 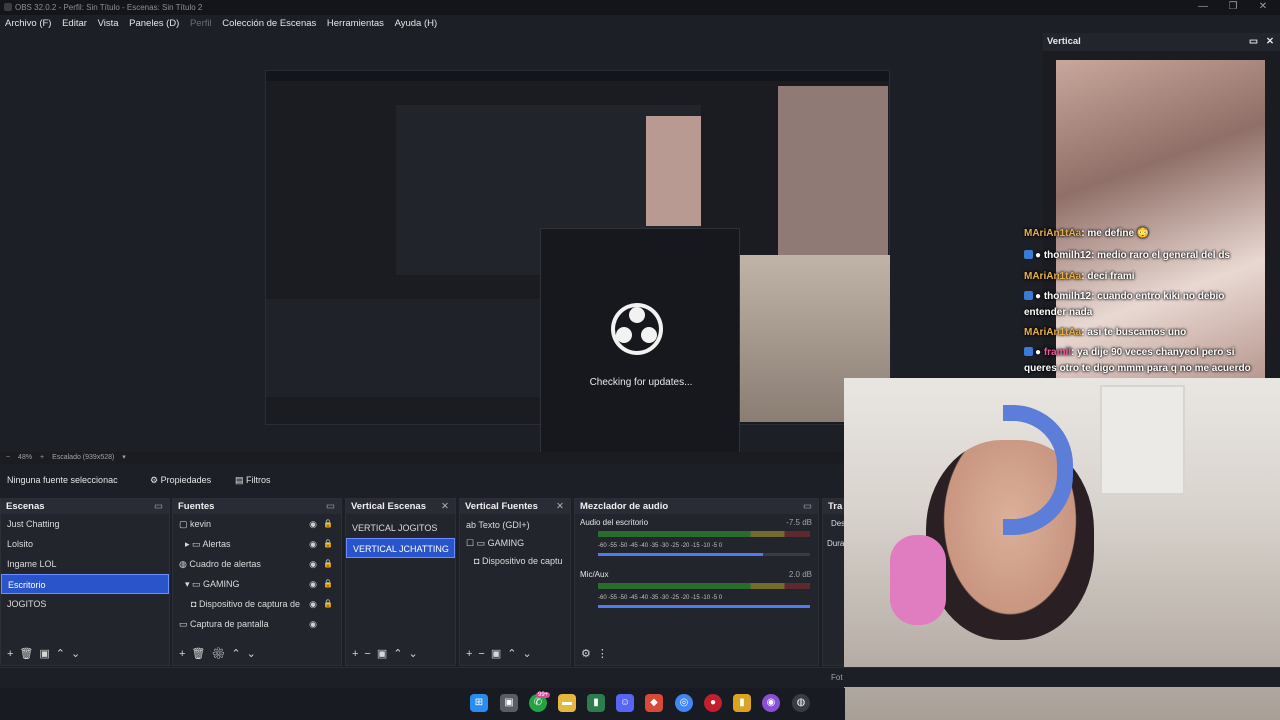 What do you see at coordinates (1079, 276) in the screenshot?
I see `chat-line: MAriAn1tAa: decí frami` at bounding box center [1079, 276].